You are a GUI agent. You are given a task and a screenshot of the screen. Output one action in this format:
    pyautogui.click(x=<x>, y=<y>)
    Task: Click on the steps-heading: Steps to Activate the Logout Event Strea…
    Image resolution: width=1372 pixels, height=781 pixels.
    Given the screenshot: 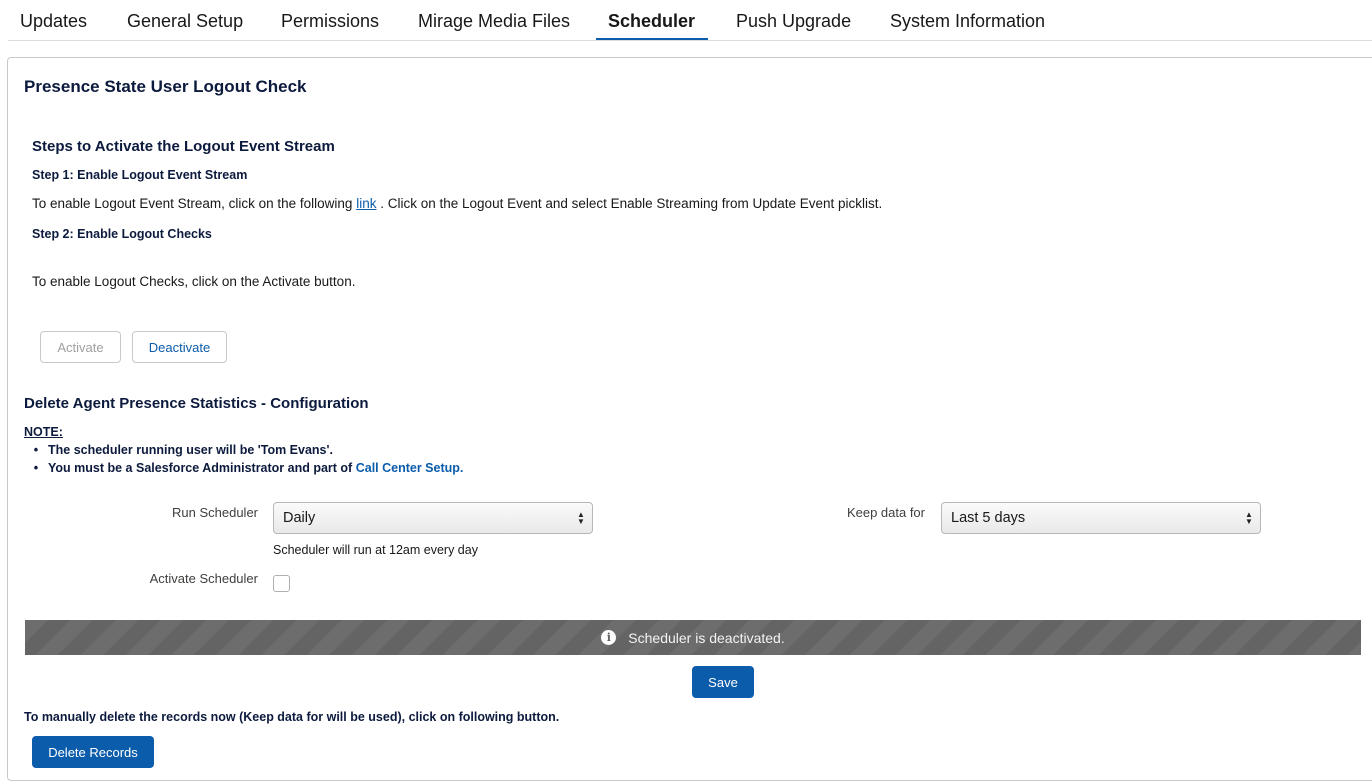 What is the action you would take?
    pyautogui.click(x=183, y=146)
    